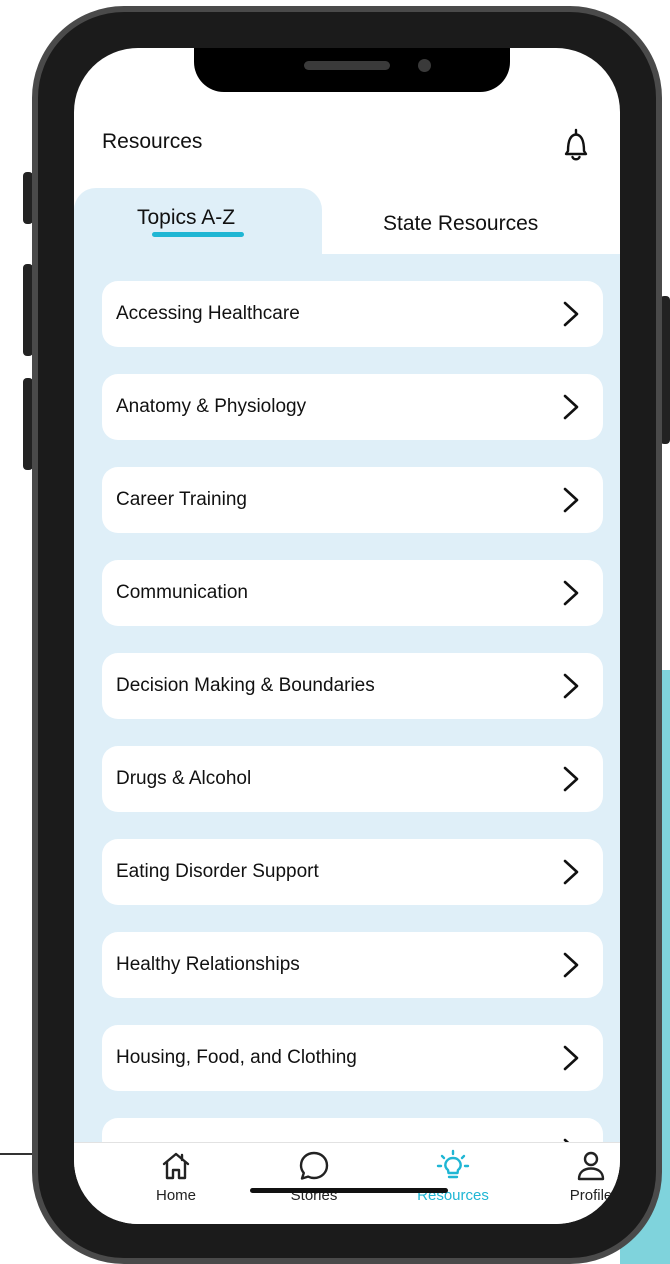 This screenshot has width=670, height=1264. Describe the element at coordinates (352, 407) in the screenshot. I see `topic-item-anatomy-physiology: Anatomy & Physiology` at that location.